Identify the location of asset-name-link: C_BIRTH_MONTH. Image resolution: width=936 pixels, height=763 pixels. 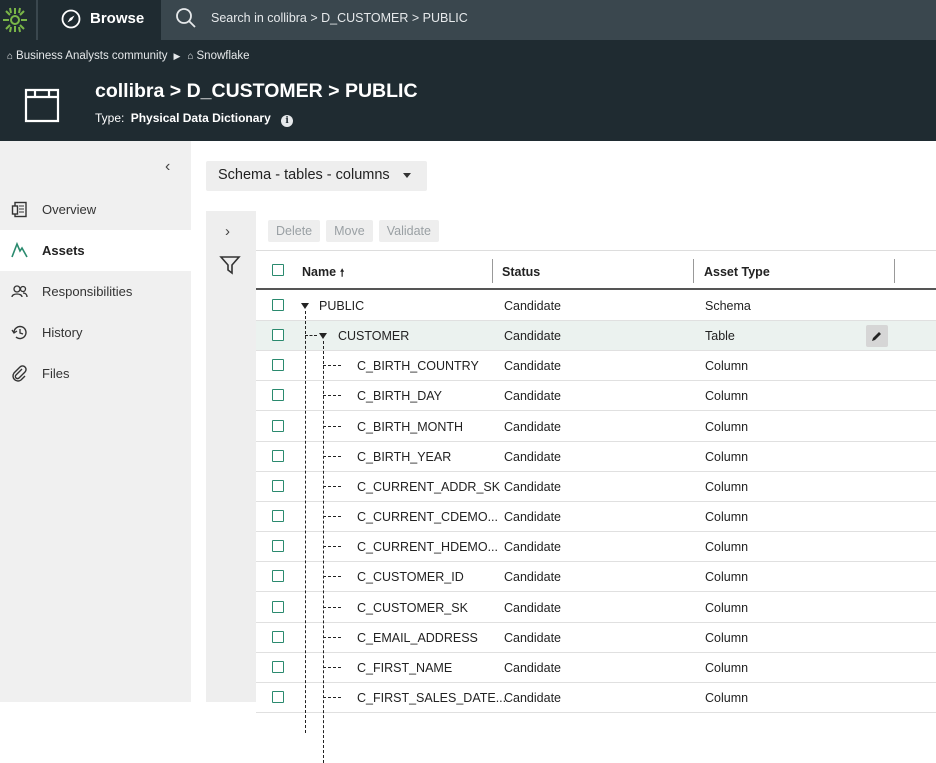
(410, 427).